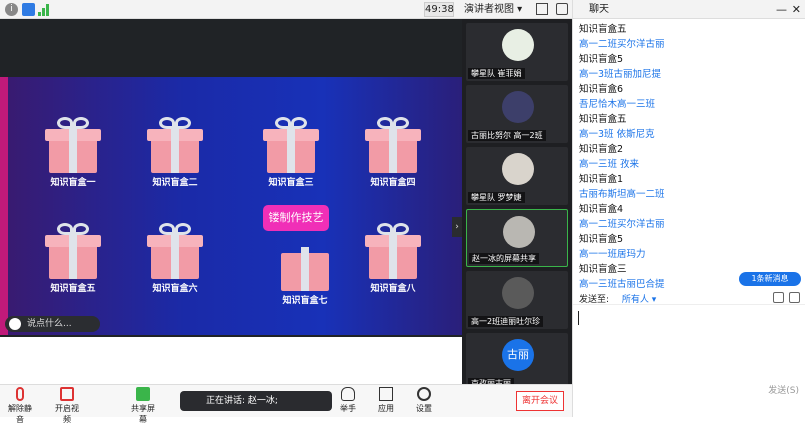 This screenshot has height=425, width=805. What do you see at coordinates (601, 209) in the screenshot?
I see `chat-message: 知识盲盒4` at bounding box center [601, 209].